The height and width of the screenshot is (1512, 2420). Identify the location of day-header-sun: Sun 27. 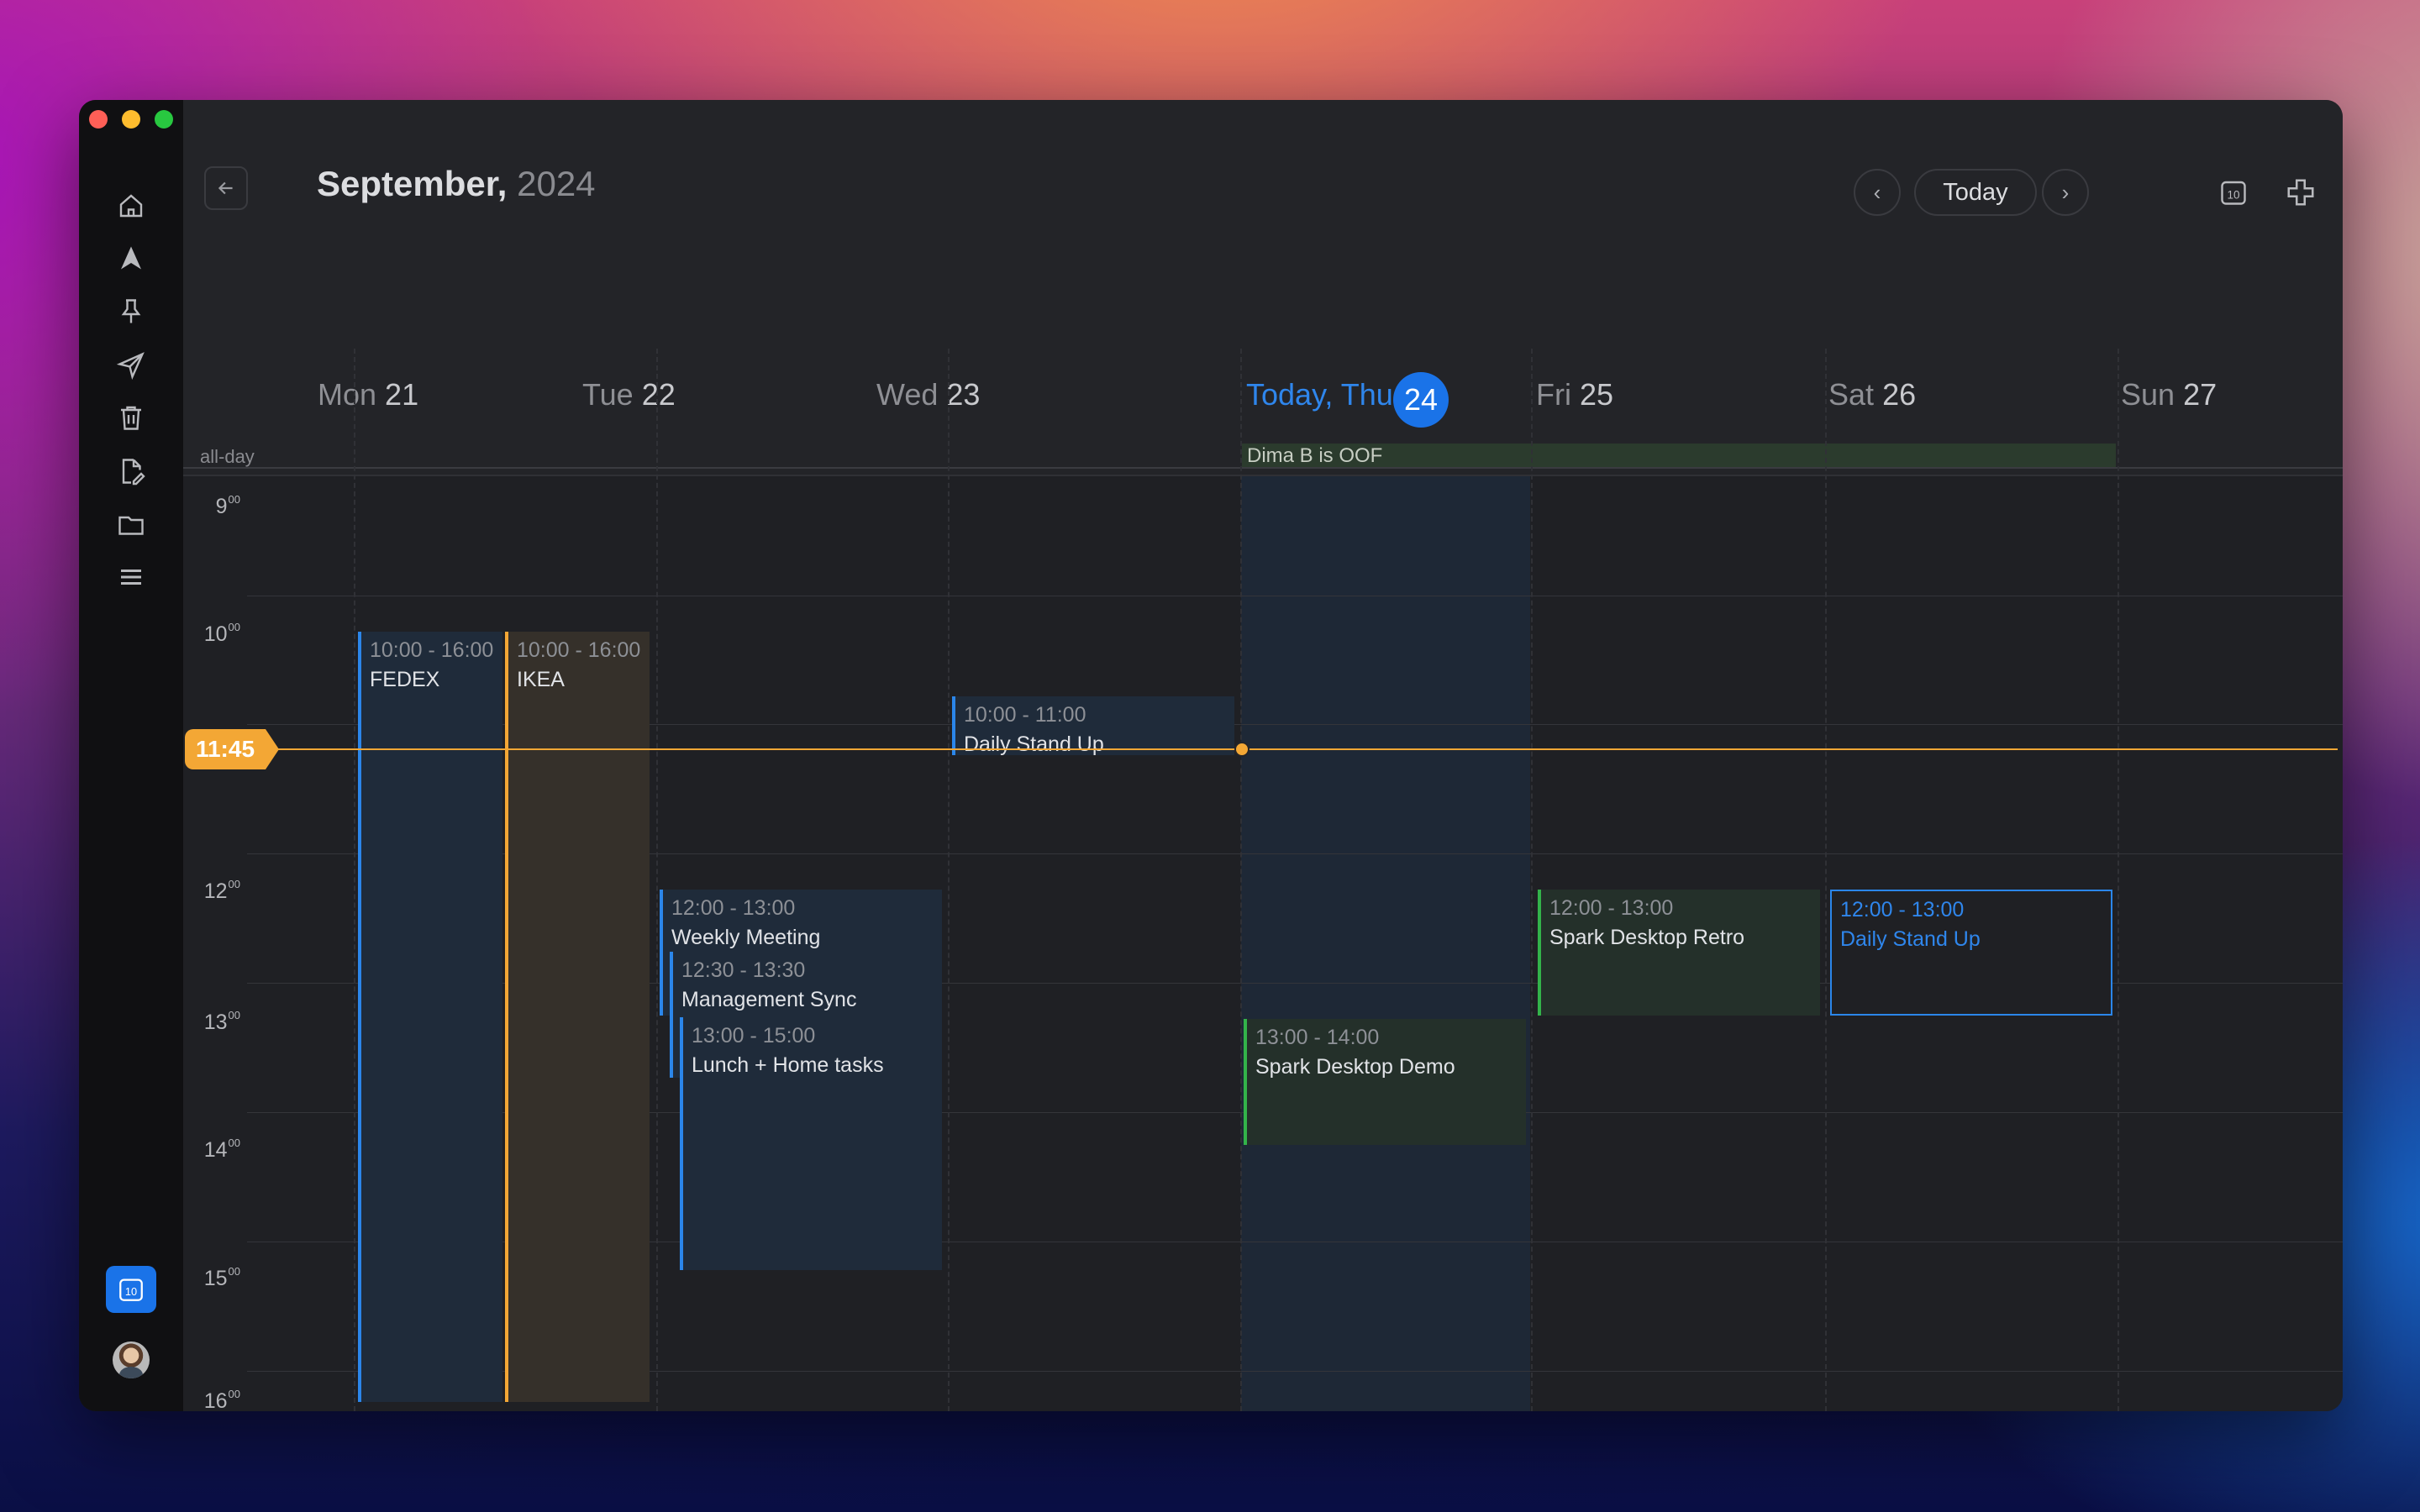
(2169, 394).